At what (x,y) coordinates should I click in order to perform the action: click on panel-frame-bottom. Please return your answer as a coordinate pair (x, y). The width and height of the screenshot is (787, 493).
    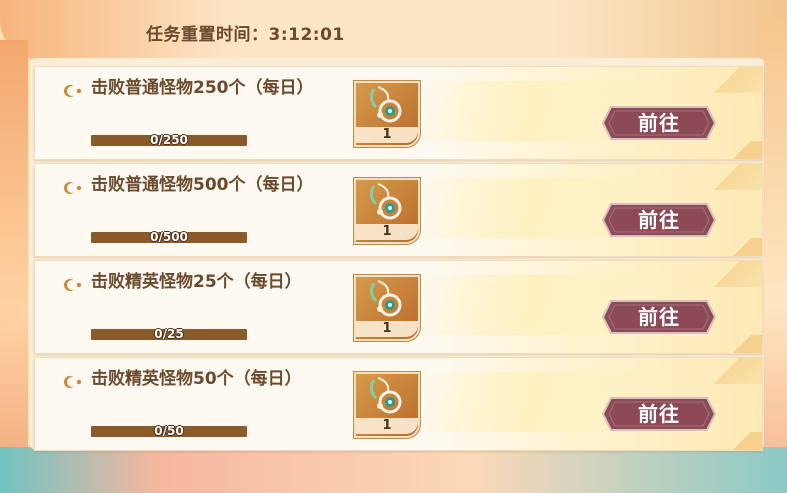
    Looking at the image, I should click on (393, 470).